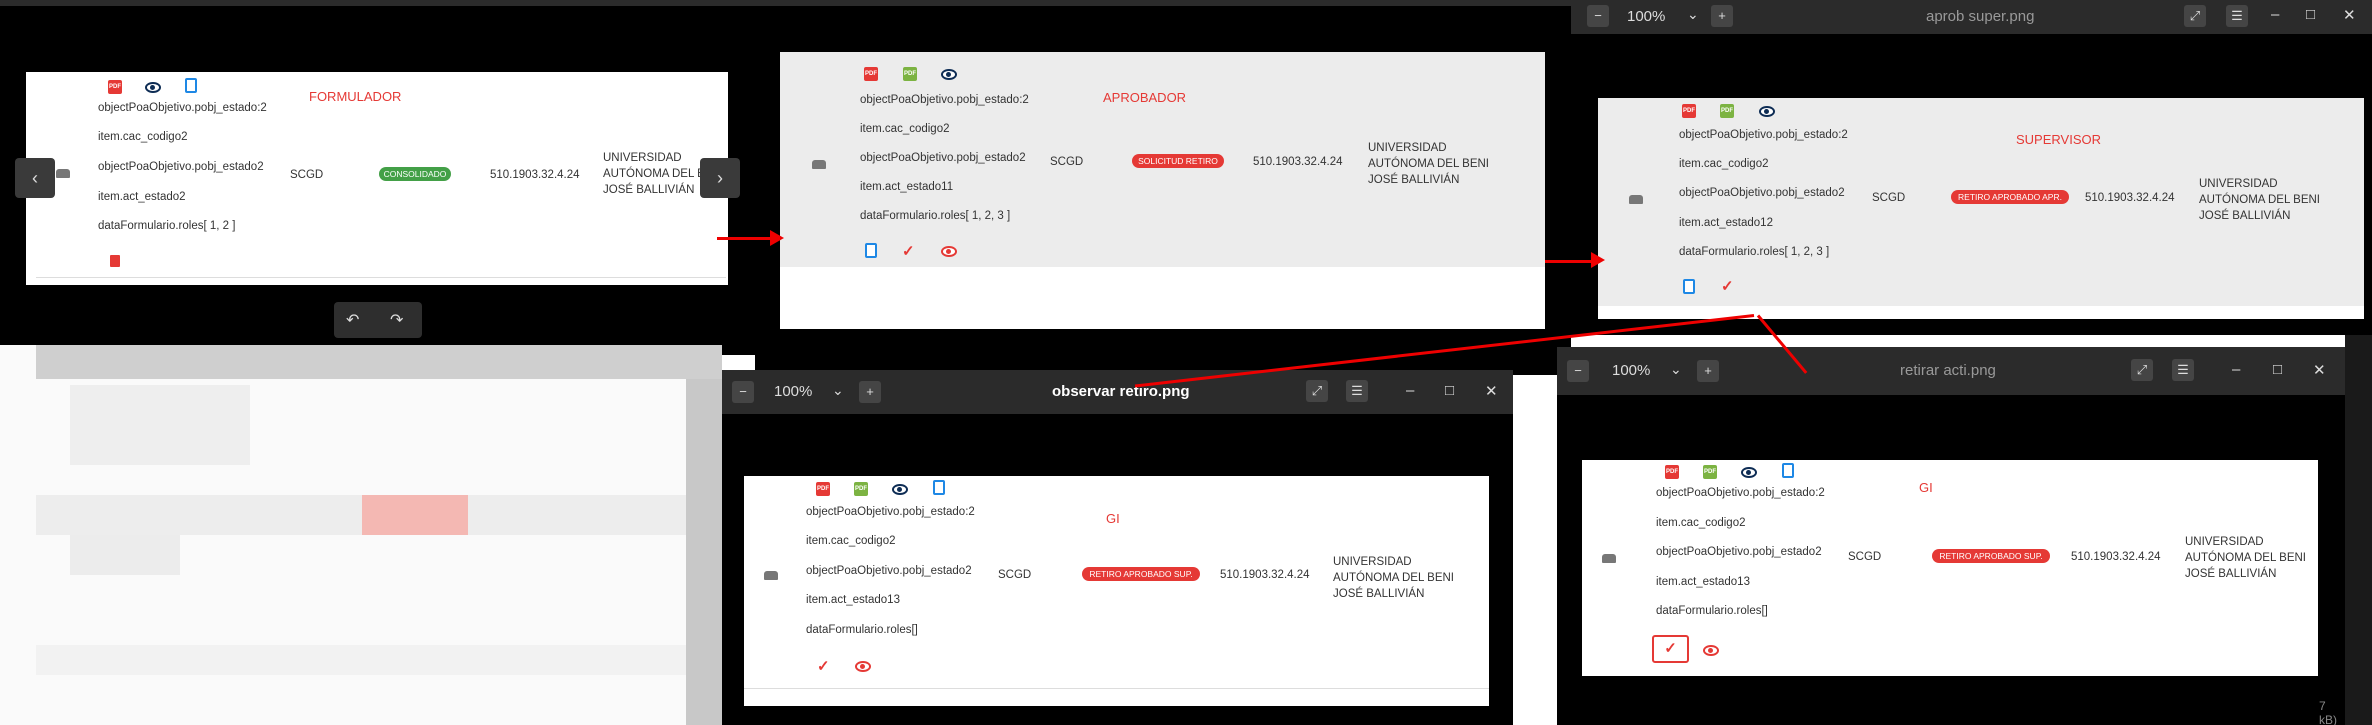 This screenshot has height=725, width=2372. I want to click on role-label: FORMULADOR, so click(355, 96).